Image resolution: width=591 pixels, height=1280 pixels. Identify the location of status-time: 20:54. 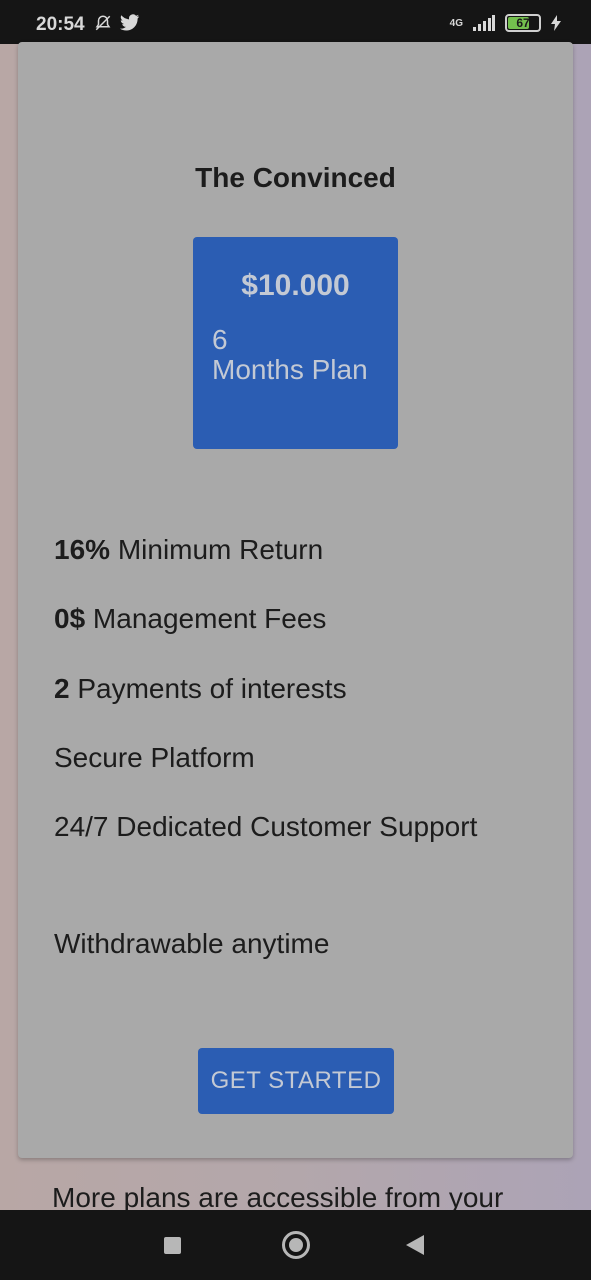
(60, 24).